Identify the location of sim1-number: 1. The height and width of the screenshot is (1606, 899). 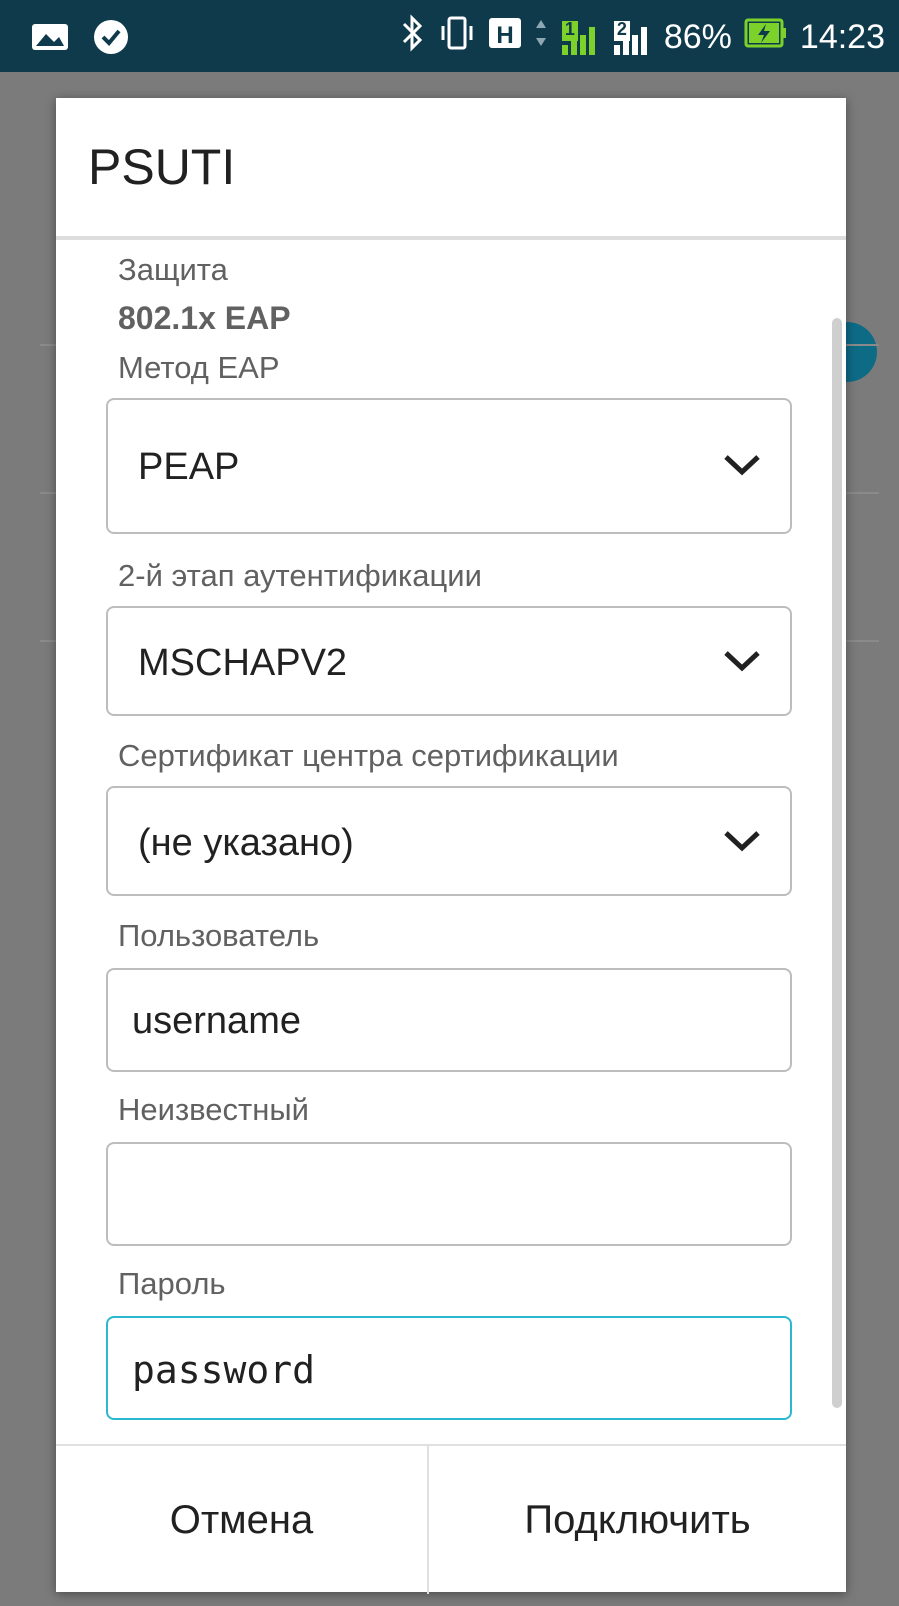
(569, 28).